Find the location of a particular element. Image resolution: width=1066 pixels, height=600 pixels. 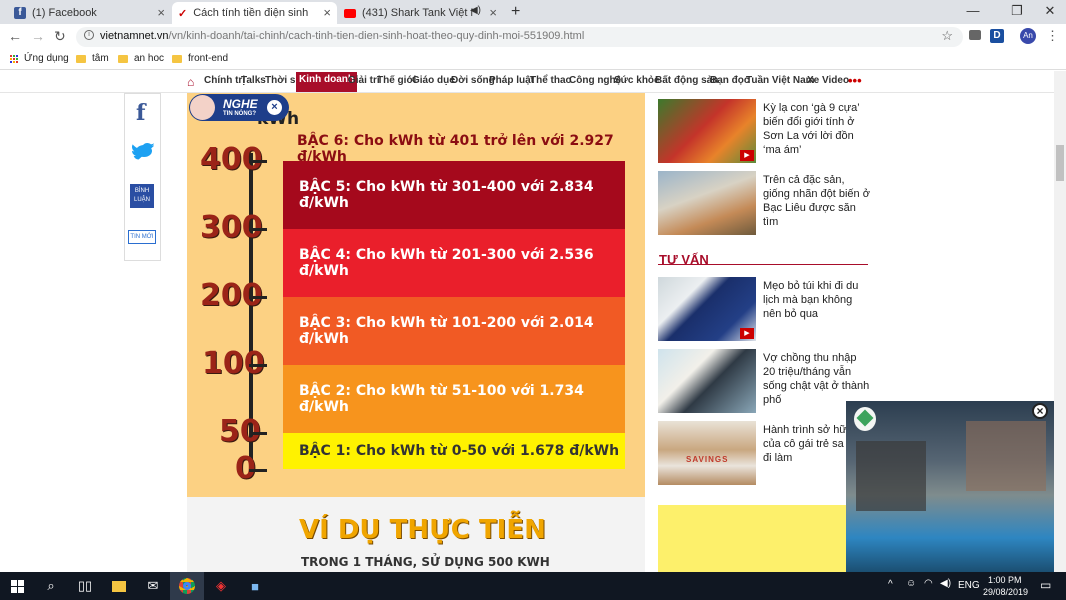

nav-the-thao: Thể thao is located at coordinates (551, 80).